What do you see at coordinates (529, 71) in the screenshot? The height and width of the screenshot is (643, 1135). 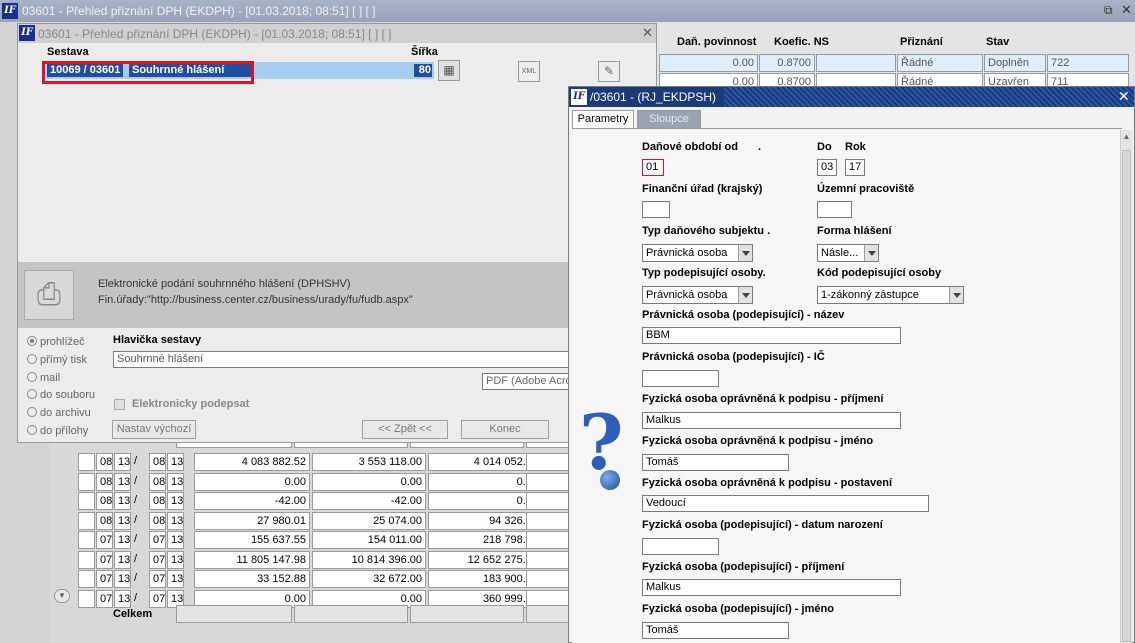 I see `xml-export-icon: XML` at bounding box center [529, 71].